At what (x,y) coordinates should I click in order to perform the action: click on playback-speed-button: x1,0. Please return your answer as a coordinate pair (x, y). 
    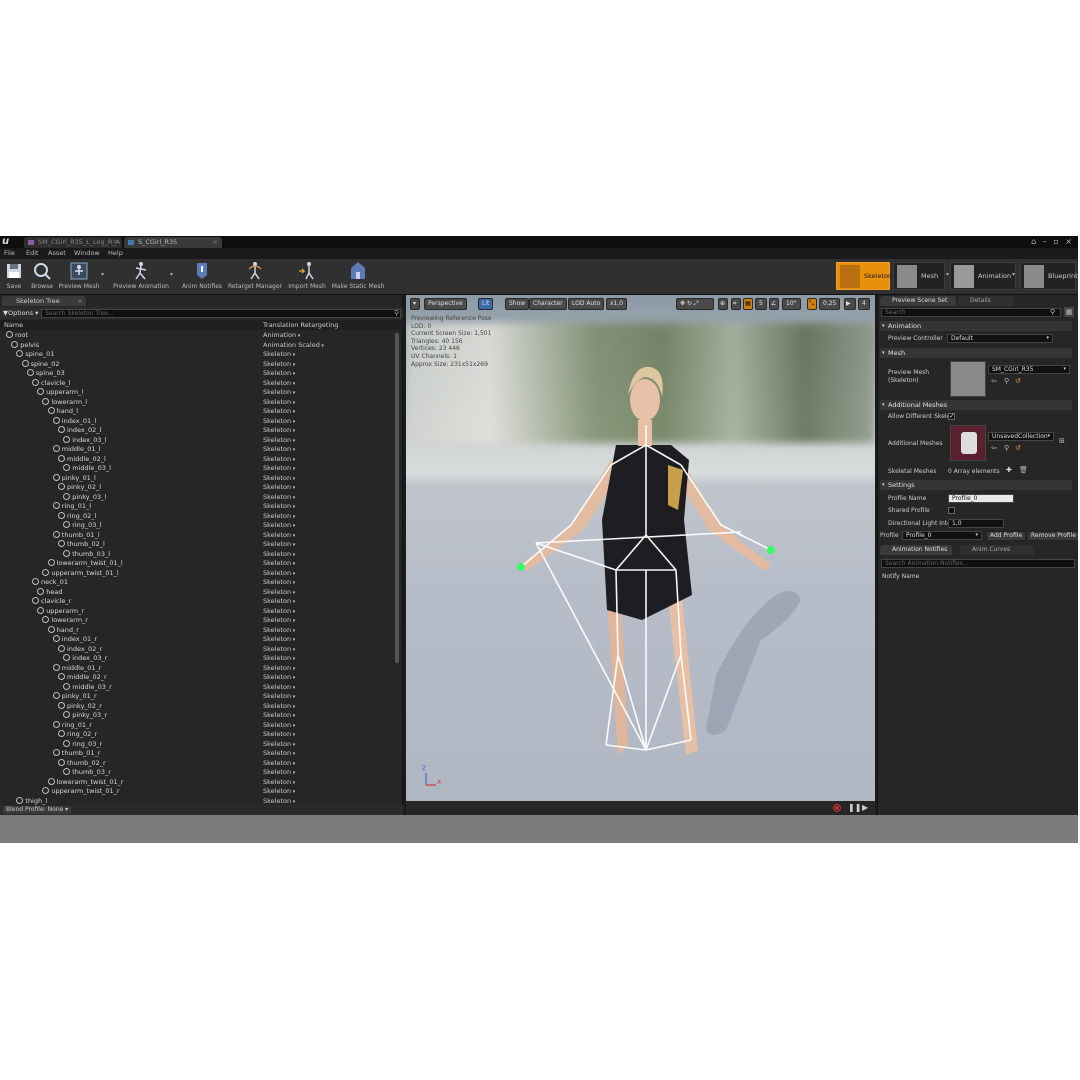
    Looking at the image, I should click on (617, 304).